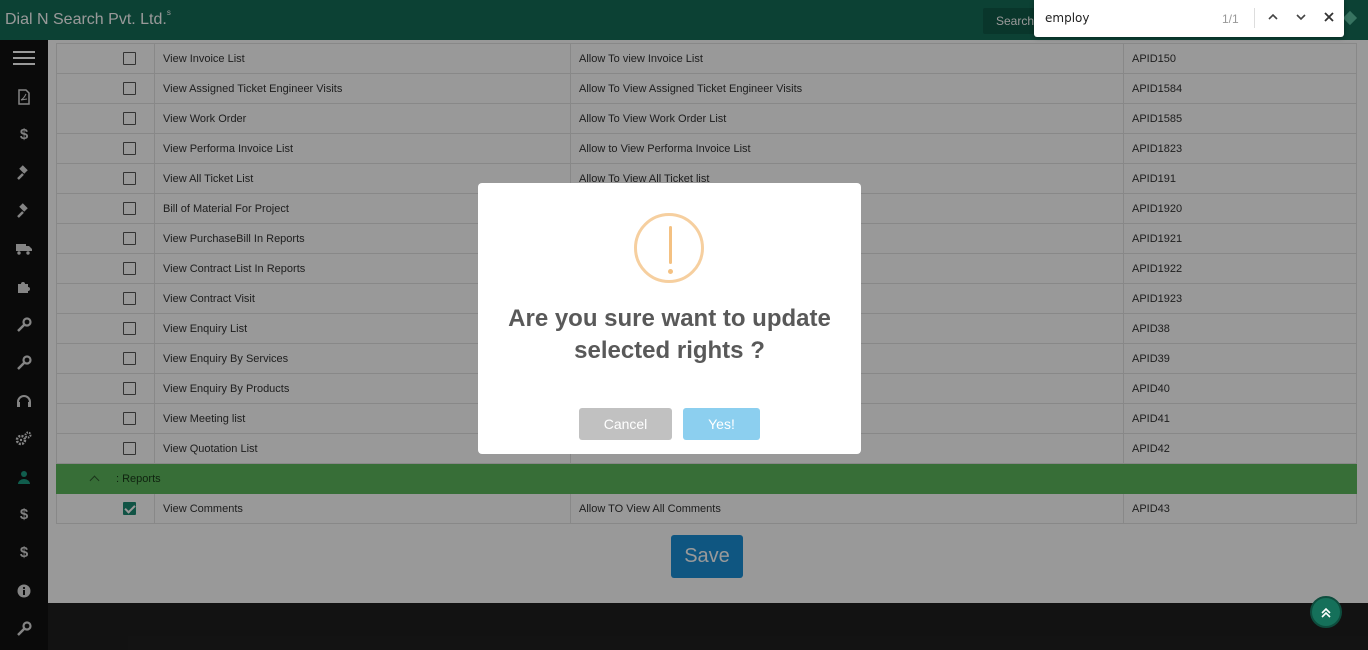  What do you see at coordinates (721, 424) in the screenshot?
I see `confirm-button: Yes!` at bounding box center [721, 424].